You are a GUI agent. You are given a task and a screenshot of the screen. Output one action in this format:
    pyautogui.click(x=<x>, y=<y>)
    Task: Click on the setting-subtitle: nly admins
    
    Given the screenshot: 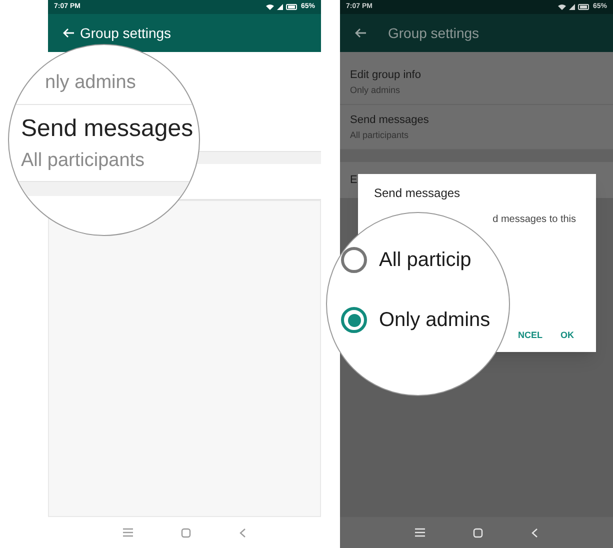 What is the action you would take?
    pyautogui.click(x=90, y=83)
    